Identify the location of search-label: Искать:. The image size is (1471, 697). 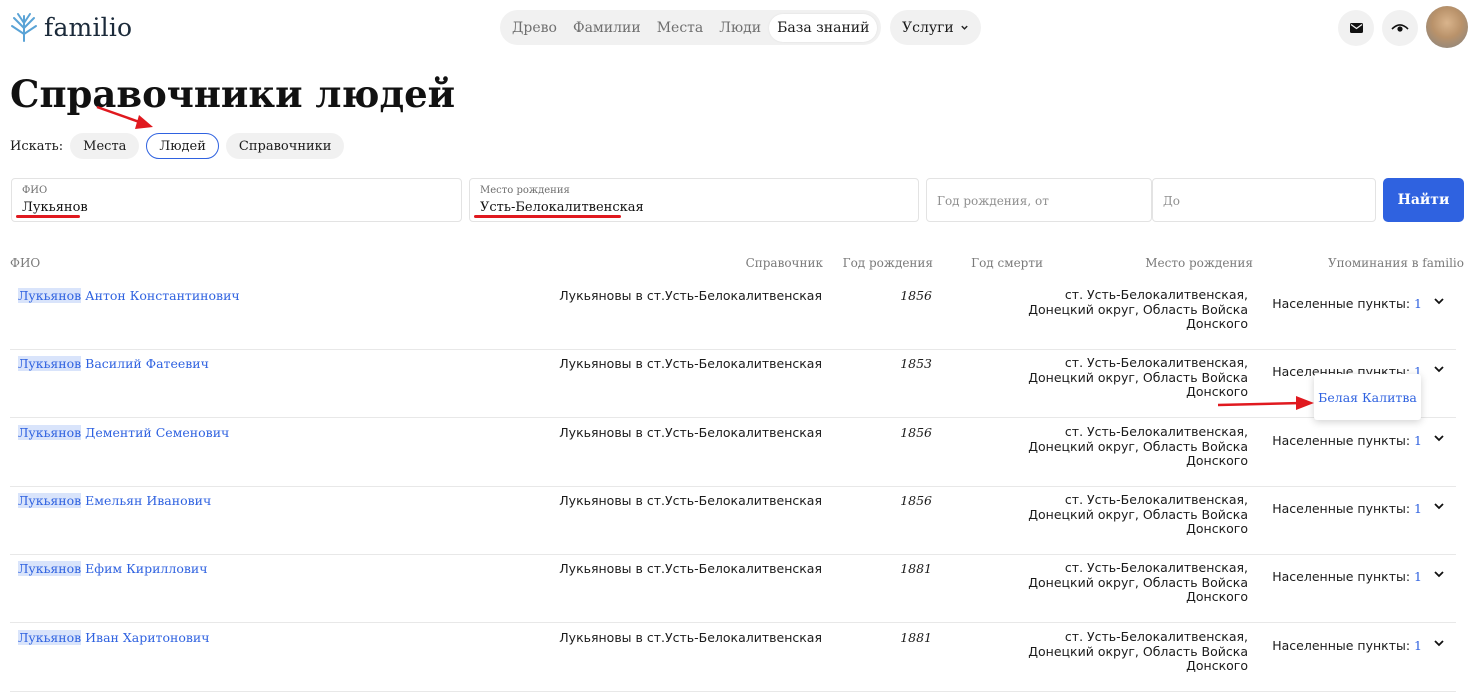
(37, 146).